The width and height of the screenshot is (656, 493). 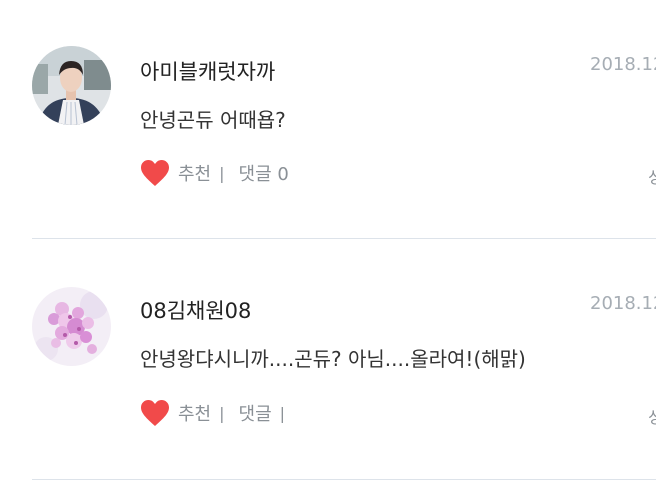 What do you see at coordinates (344, 479) in the screenshot?
I see `comment-divider` at bounding box center [344, 479].